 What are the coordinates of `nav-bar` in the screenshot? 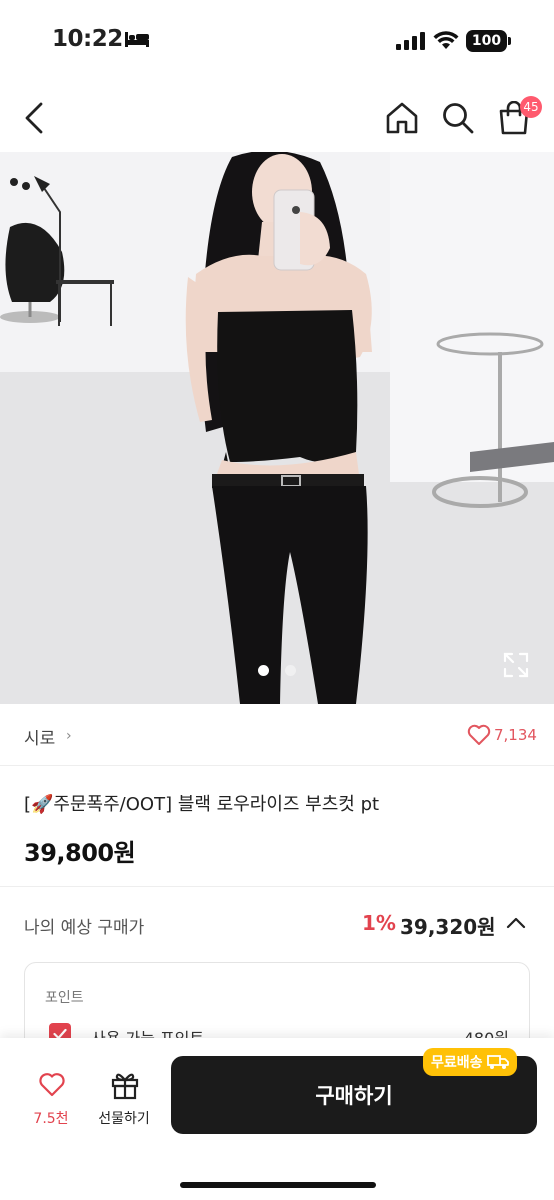 It's located at (277, 116).